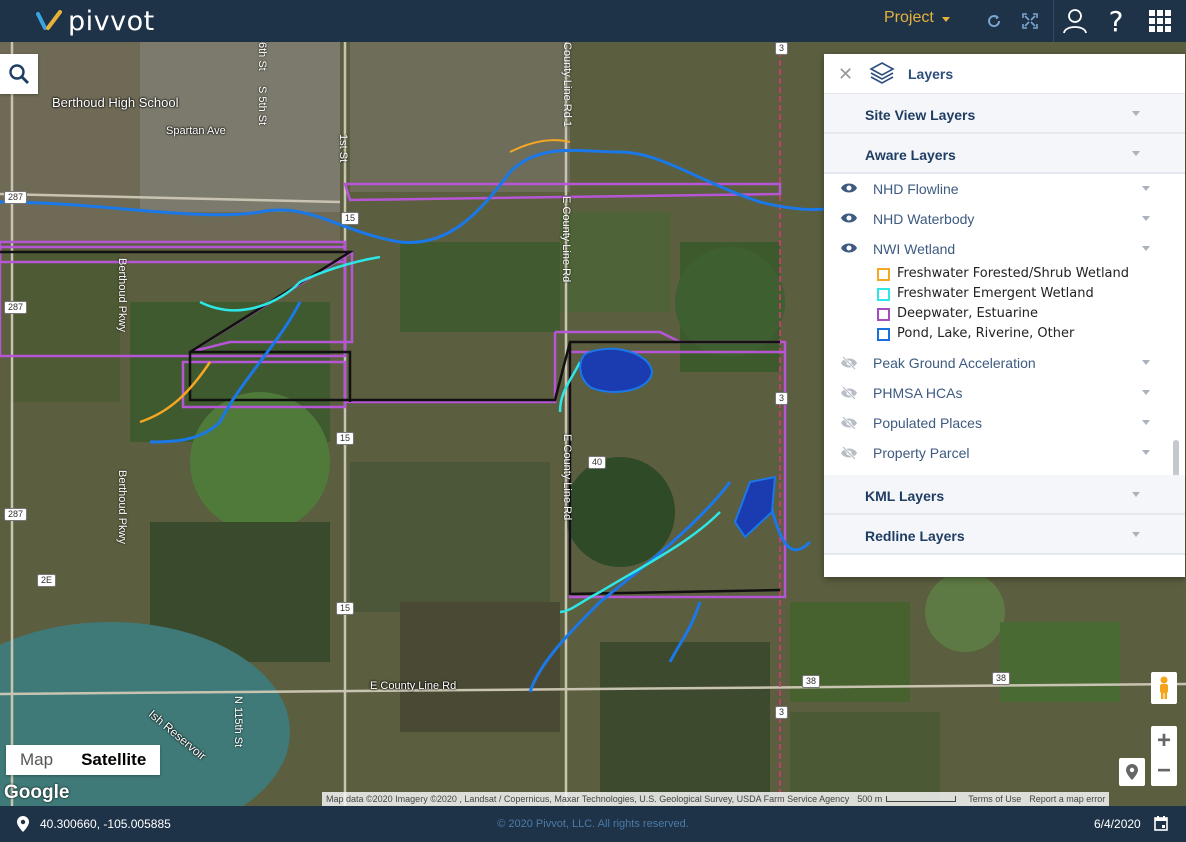 The image size is (1186, 842). I want to click on legend-item-emergent: Freshwater Emergent Wetland, so click(1004, 294).